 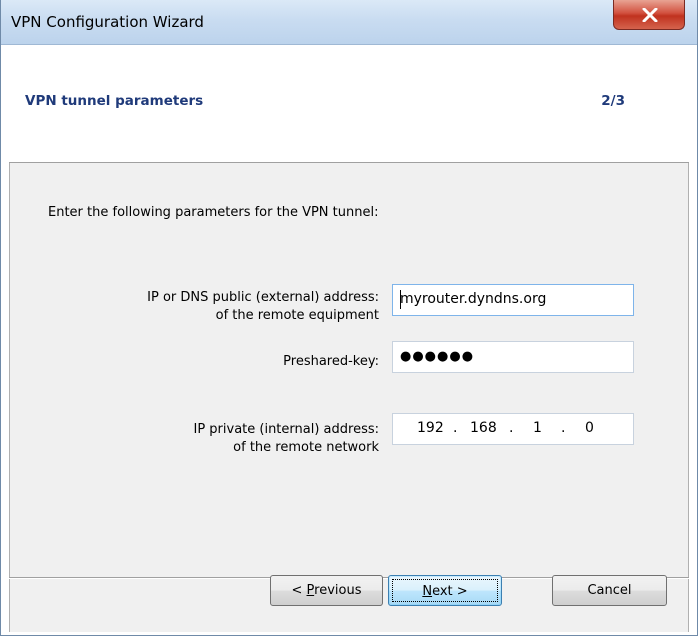 What do you see at coordinates (114, 101) in the screenshot?
I see `step-title: VPN tunnel parameters` at bounding box center [114, 101].